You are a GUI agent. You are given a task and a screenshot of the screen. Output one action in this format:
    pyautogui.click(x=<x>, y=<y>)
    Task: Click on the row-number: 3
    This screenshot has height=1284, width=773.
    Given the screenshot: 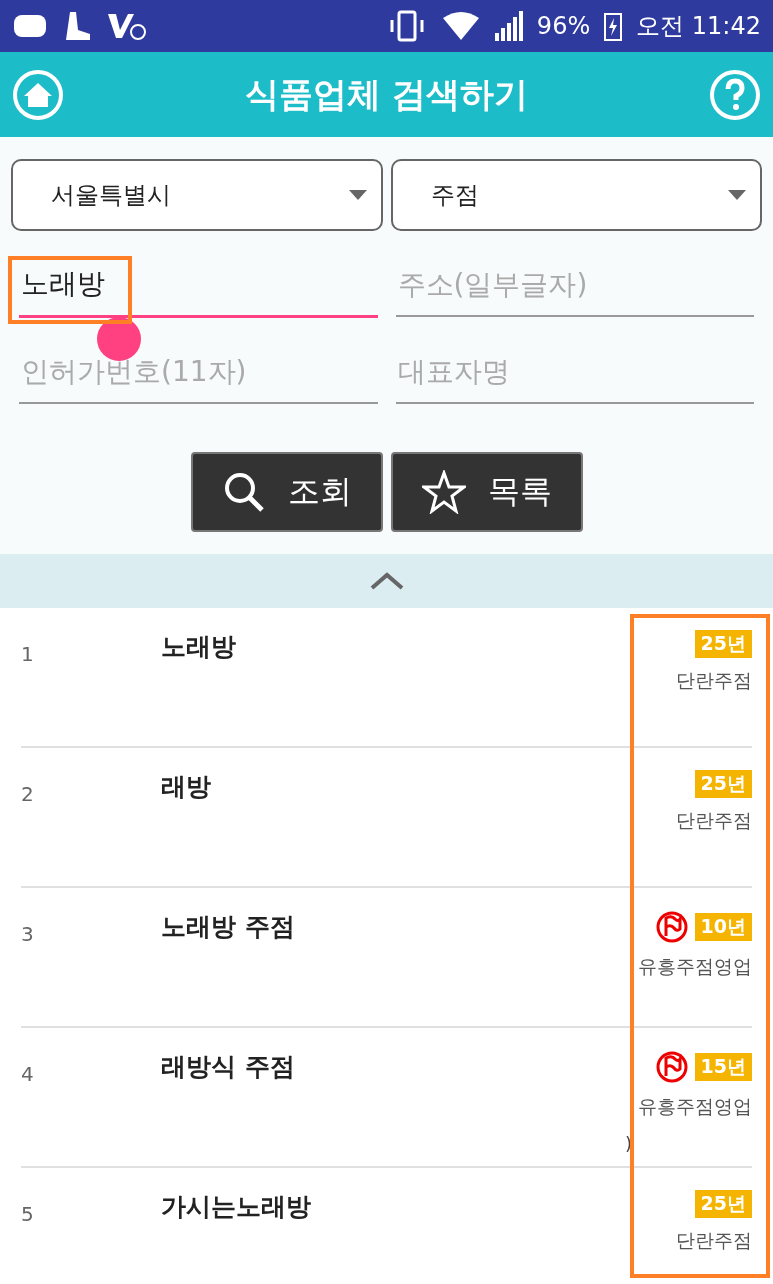 What is the action you would take?
    pyautogui.click(x=28, y=934)
    